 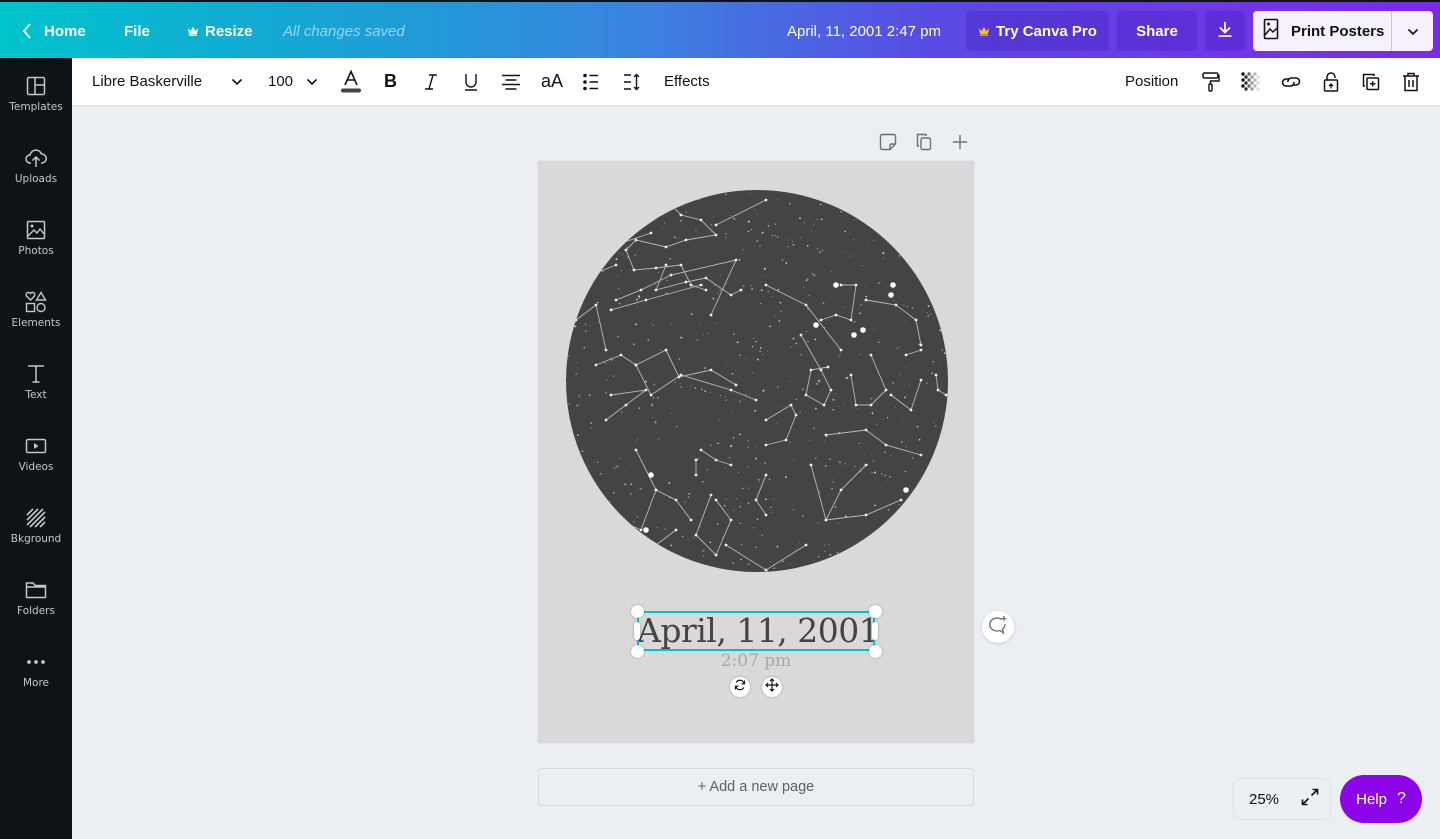 I want to click on resize-handle-right, so click(x=875, y=631).